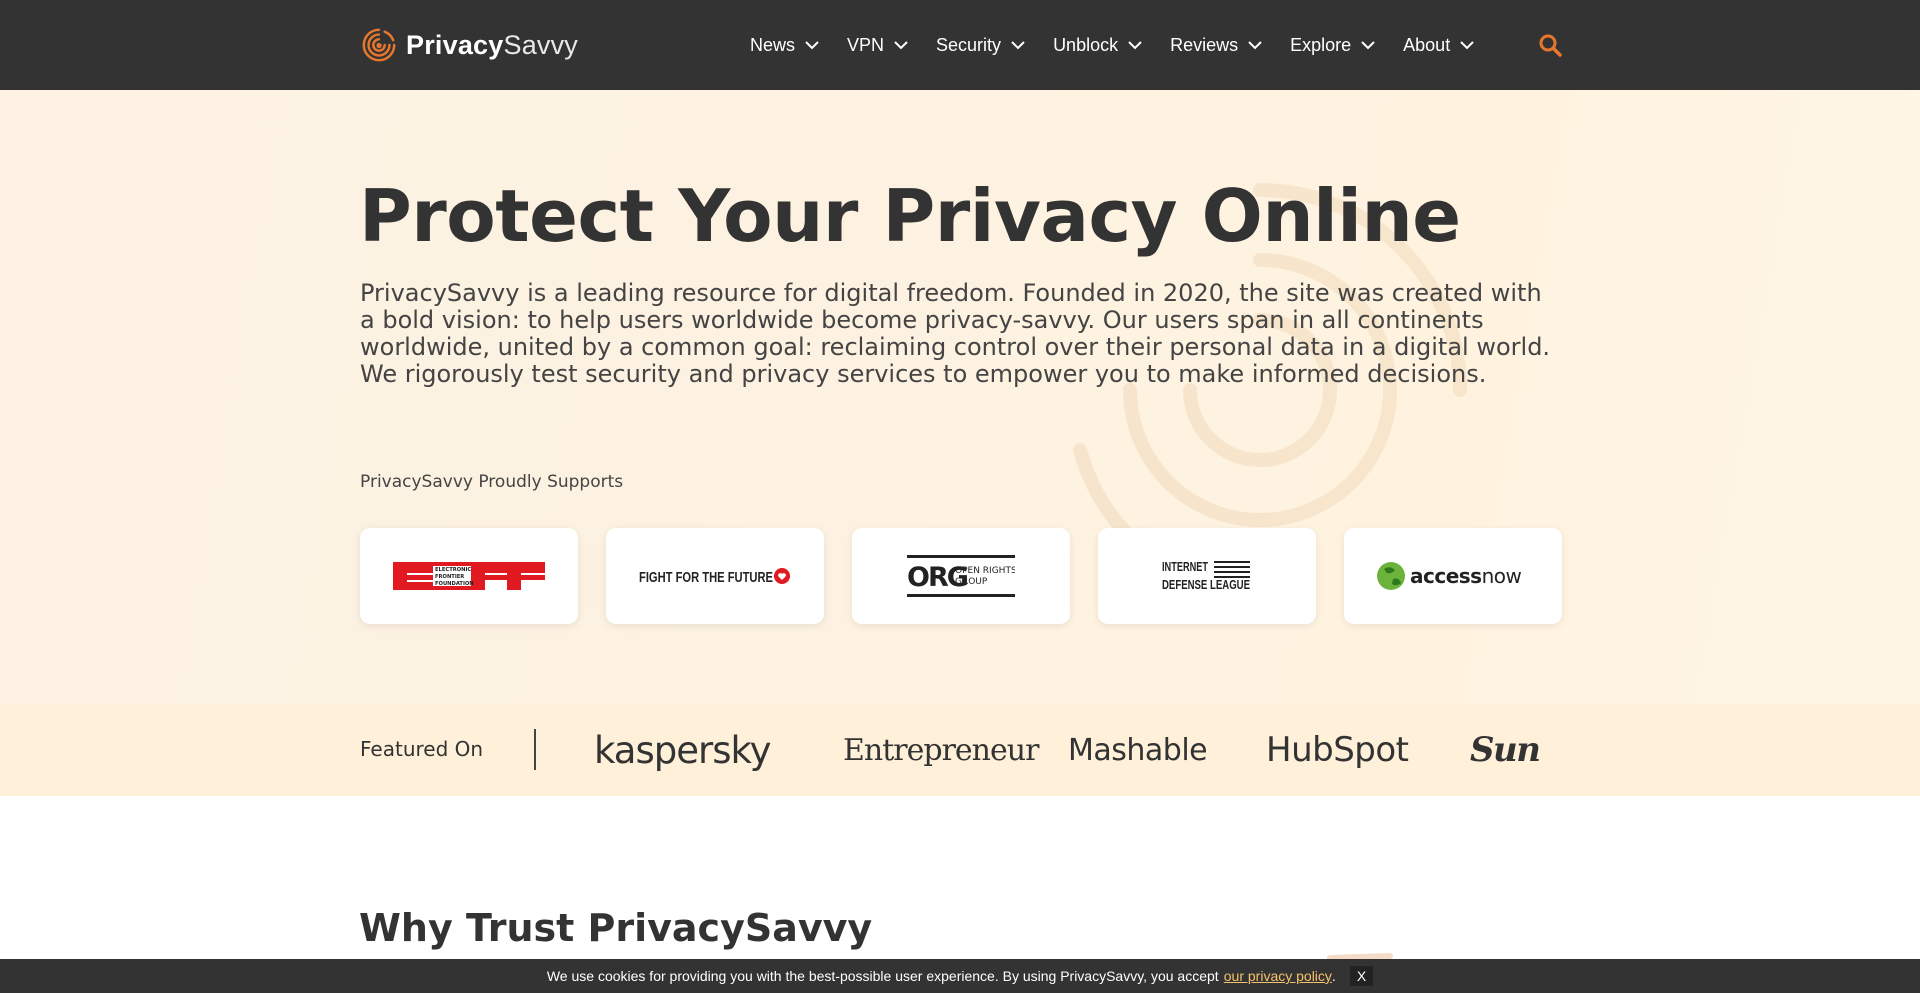 This screenshot has width=1920, height=993. I want to click on svg-text: accessnow, so click(1466, 576).